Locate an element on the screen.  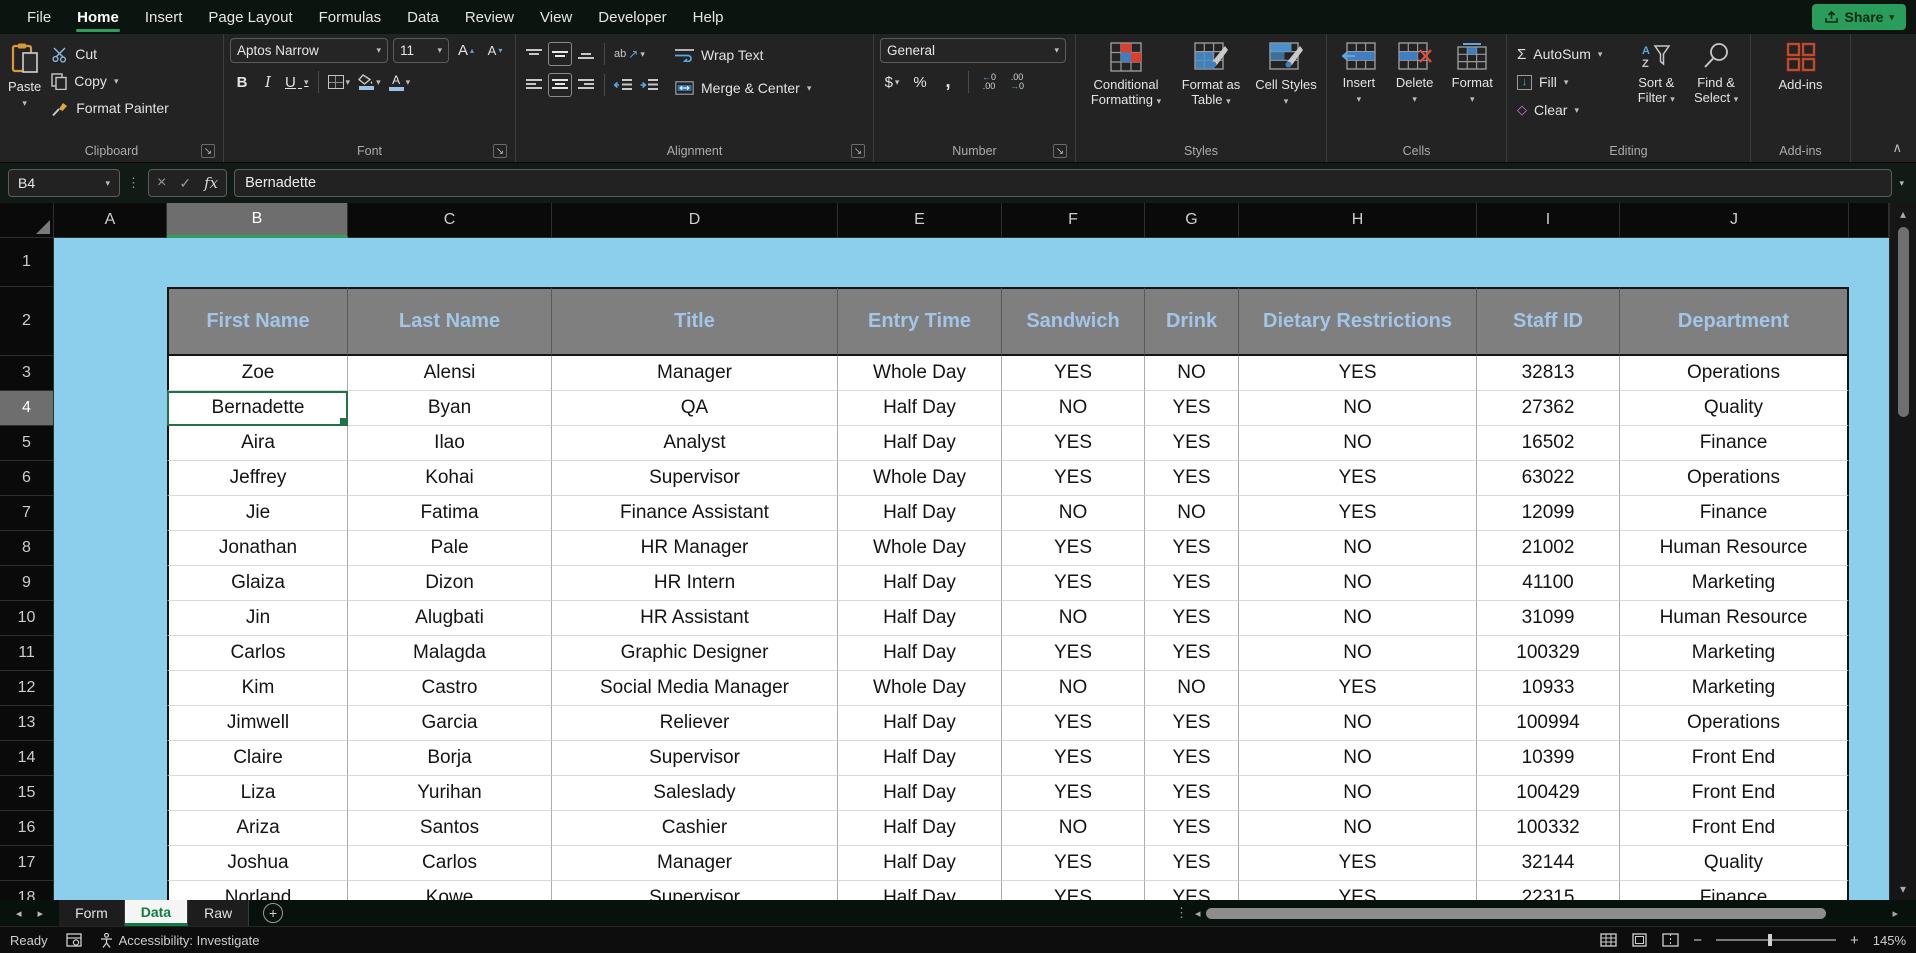
column-header-H: H is located at coordinates (1358, 220).